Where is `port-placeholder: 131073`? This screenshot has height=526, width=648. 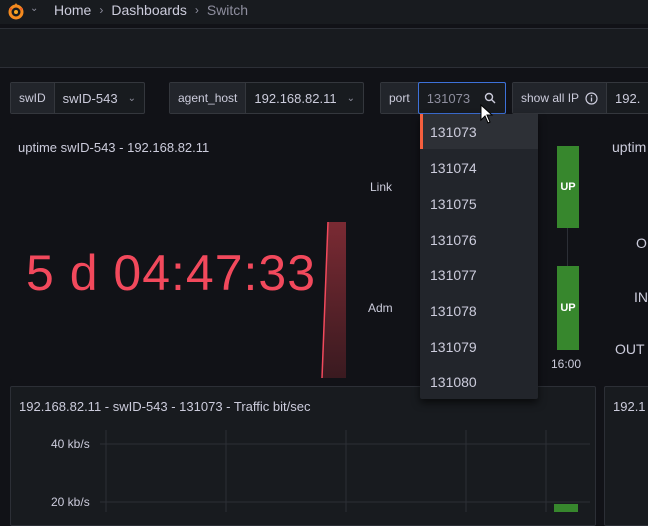 port-placeholder: 131073 is located at coordinates (448, 98).